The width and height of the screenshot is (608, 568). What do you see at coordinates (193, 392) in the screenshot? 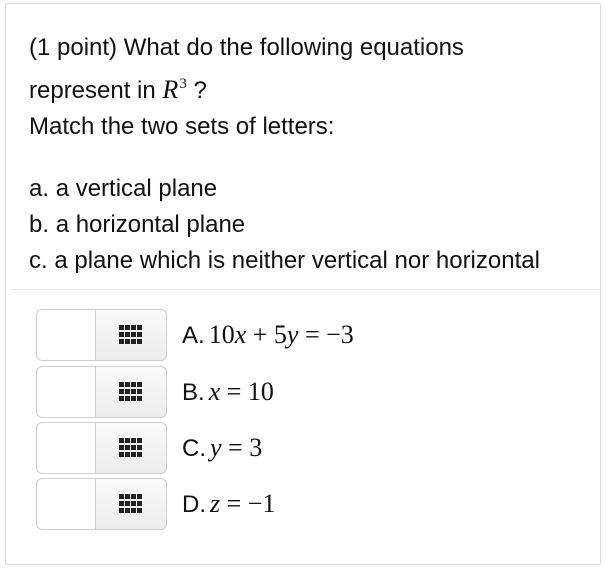
I see `equation-letter: B.` at bounding box center [193, 392].